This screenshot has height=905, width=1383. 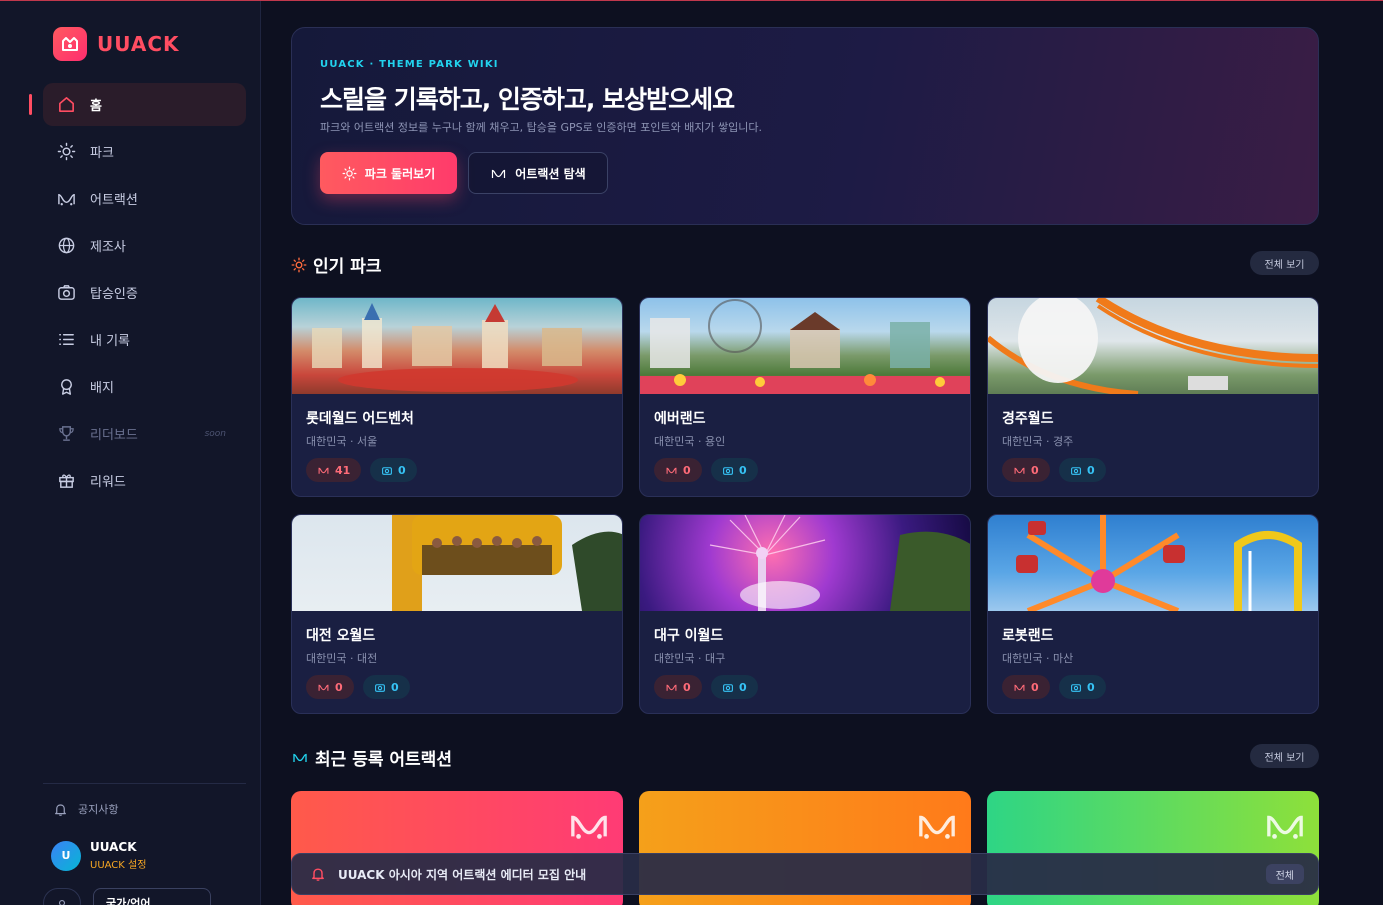 What do you see at coordinates (1028, 636) in the screenshot?
I see `park-name: 로봇랜드` at bounding box center [1028, 636].